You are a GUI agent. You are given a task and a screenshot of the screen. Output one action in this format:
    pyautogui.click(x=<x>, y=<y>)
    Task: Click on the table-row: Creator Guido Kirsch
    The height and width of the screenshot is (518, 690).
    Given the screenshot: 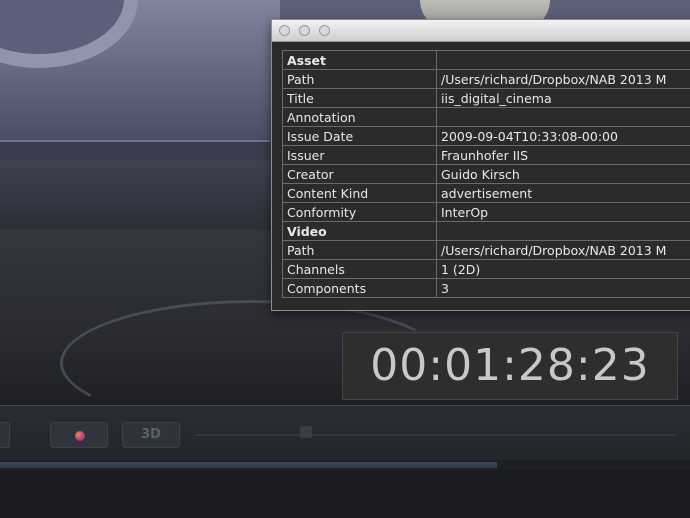 What is the action you would take?
    pyautogui.click(x=486, y=174)
    